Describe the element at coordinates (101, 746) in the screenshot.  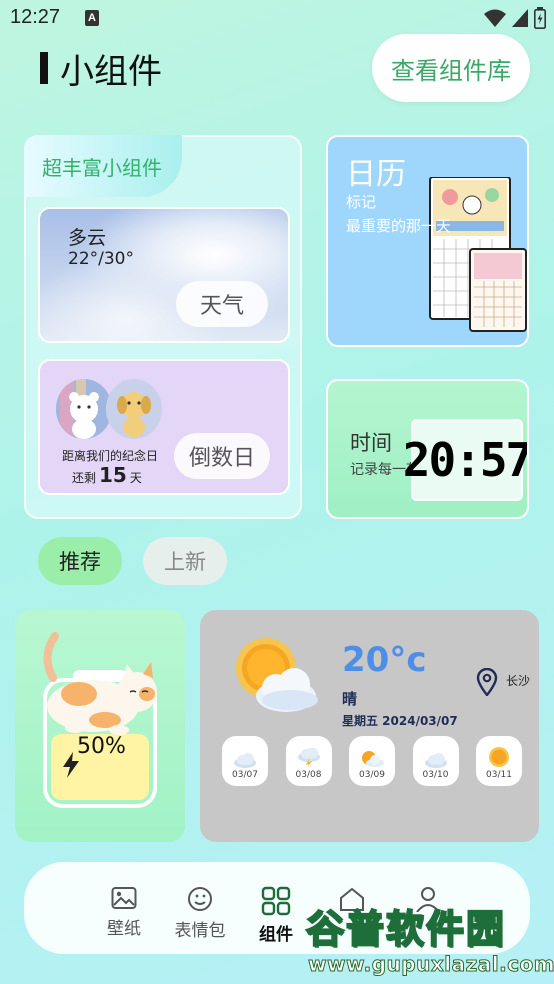
I see `battery-percent: 50%` at that location.